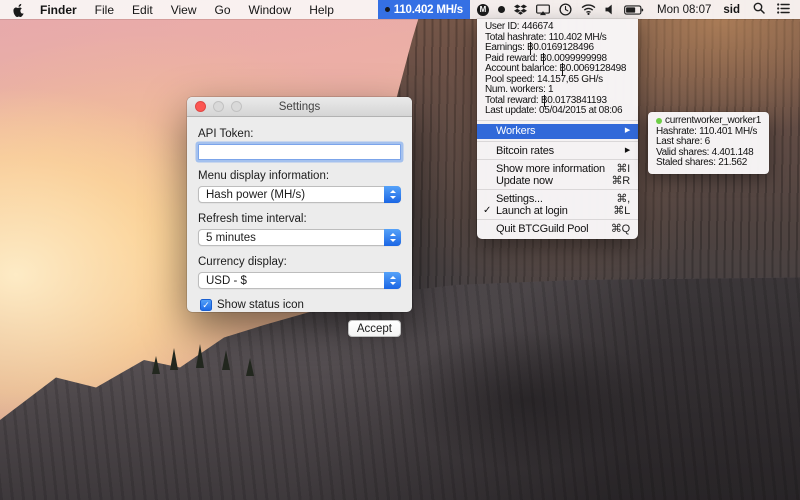 The height and width of the screenshot is (500, 800). I want to click on menubar-item-go: Go, so click(223, 9).